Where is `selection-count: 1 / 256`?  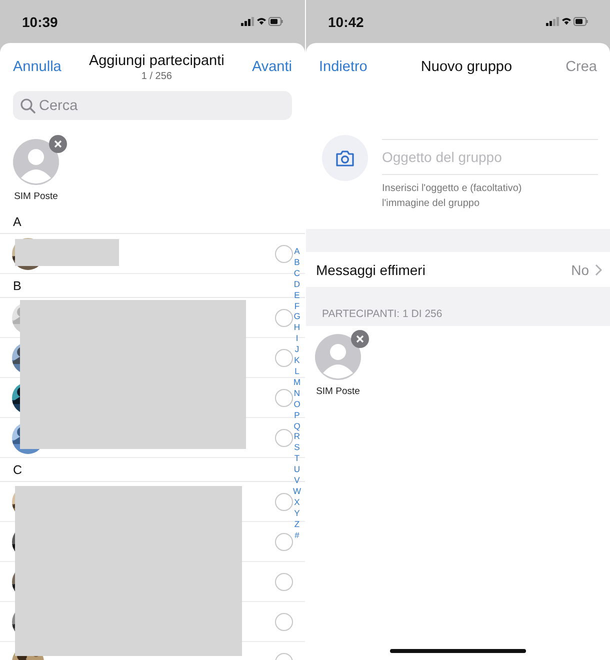
selection-count: 1 / 256 is located at coordinates (156, 76).